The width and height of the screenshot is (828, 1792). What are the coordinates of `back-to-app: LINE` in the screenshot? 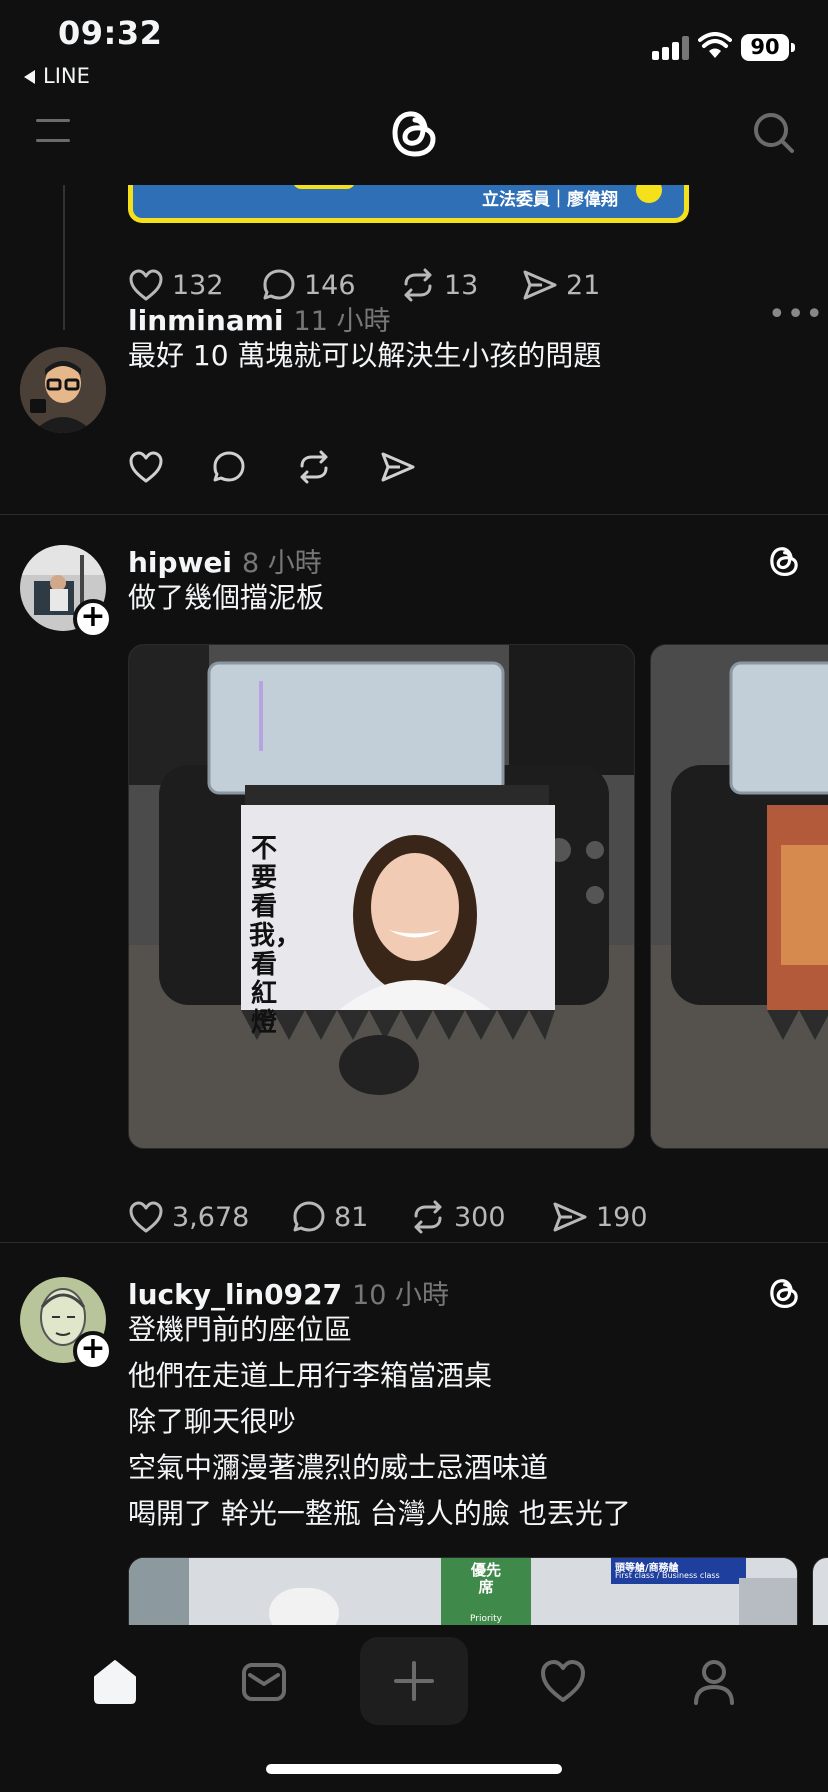 It's located at (57, 76).